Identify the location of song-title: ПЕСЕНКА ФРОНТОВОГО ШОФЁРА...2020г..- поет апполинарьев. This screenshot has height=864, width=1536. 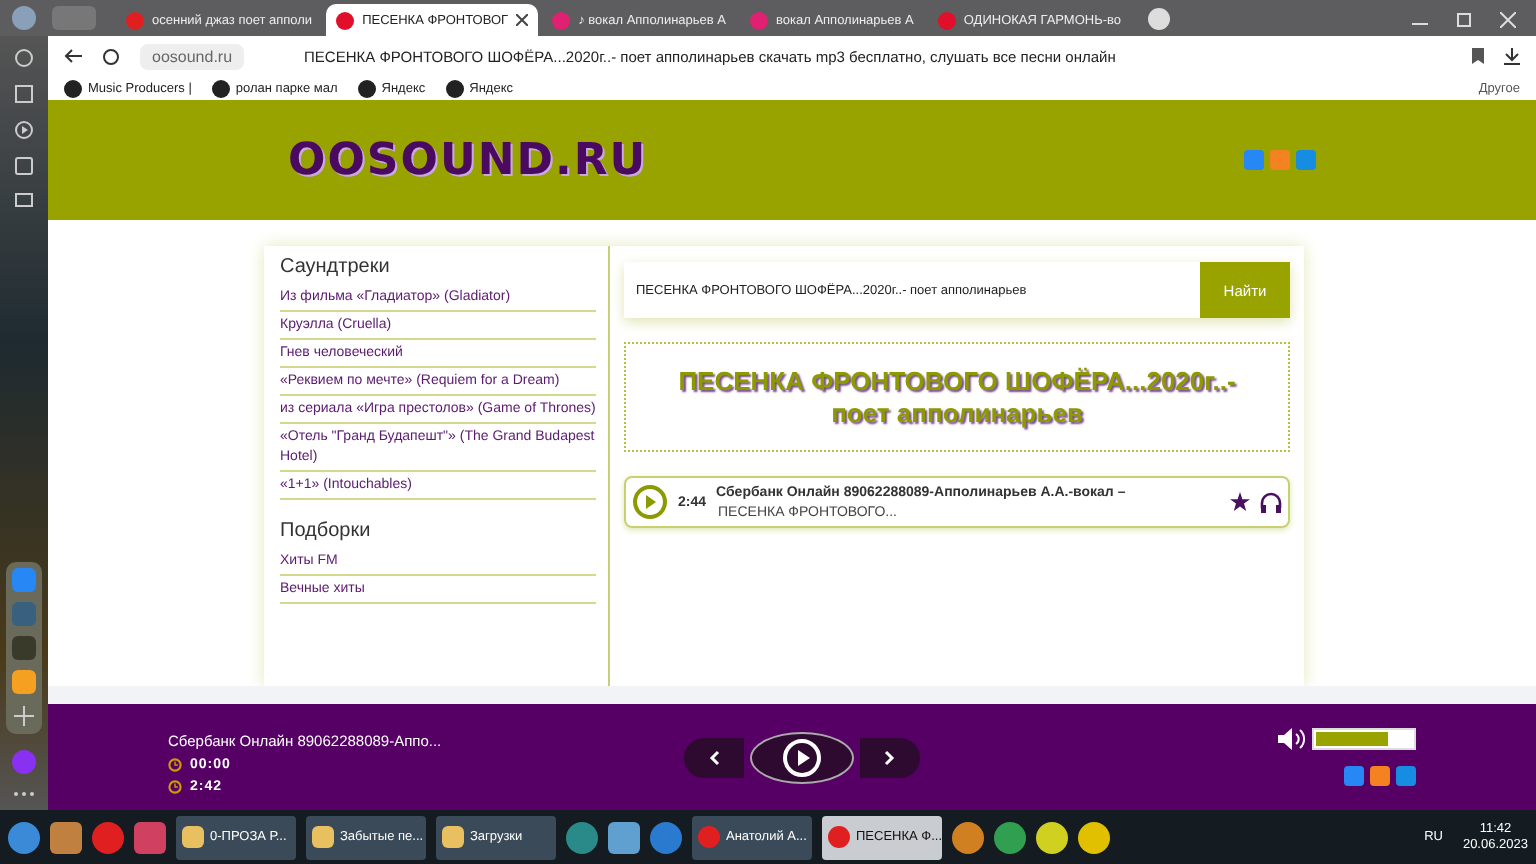
(957, 397).